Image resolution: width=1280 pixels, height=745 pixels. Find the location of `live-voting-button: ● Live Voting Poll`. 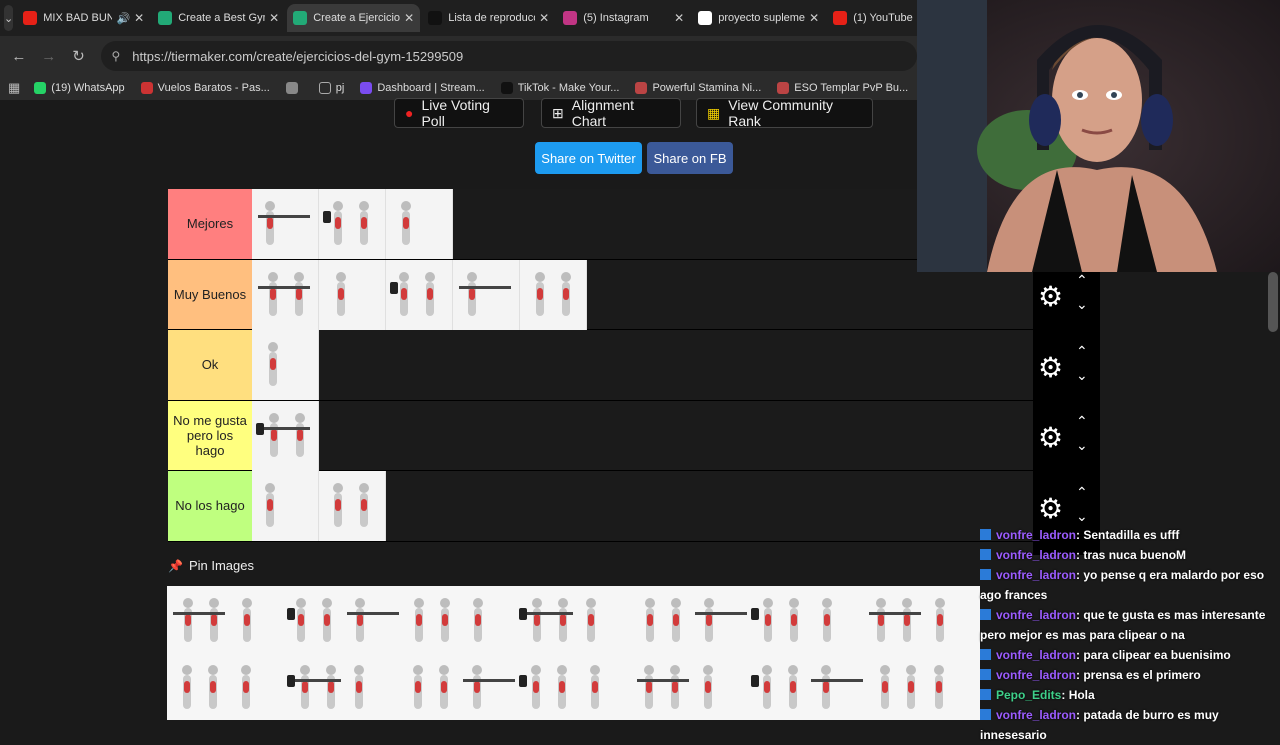

live-voting-button: ● Live Voting Poll is located at coordinates (459, 113).